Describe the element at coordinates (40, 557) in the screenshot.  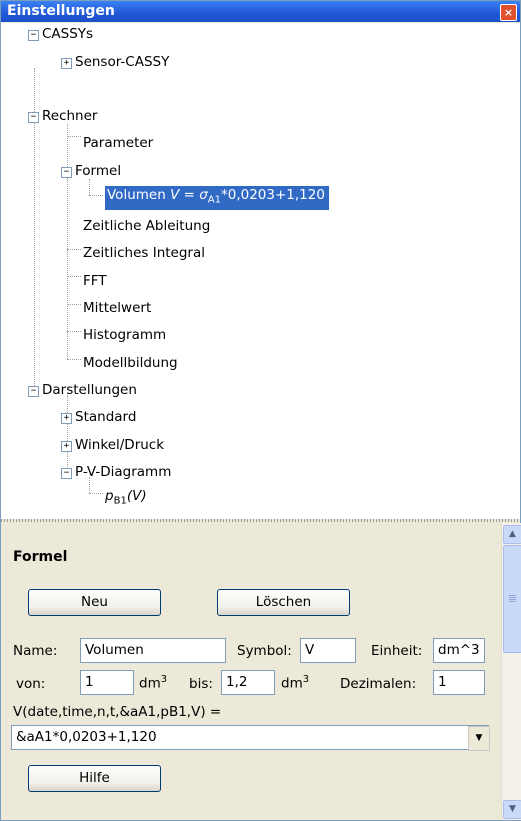
I see `panel-heading: Formel` at that location.